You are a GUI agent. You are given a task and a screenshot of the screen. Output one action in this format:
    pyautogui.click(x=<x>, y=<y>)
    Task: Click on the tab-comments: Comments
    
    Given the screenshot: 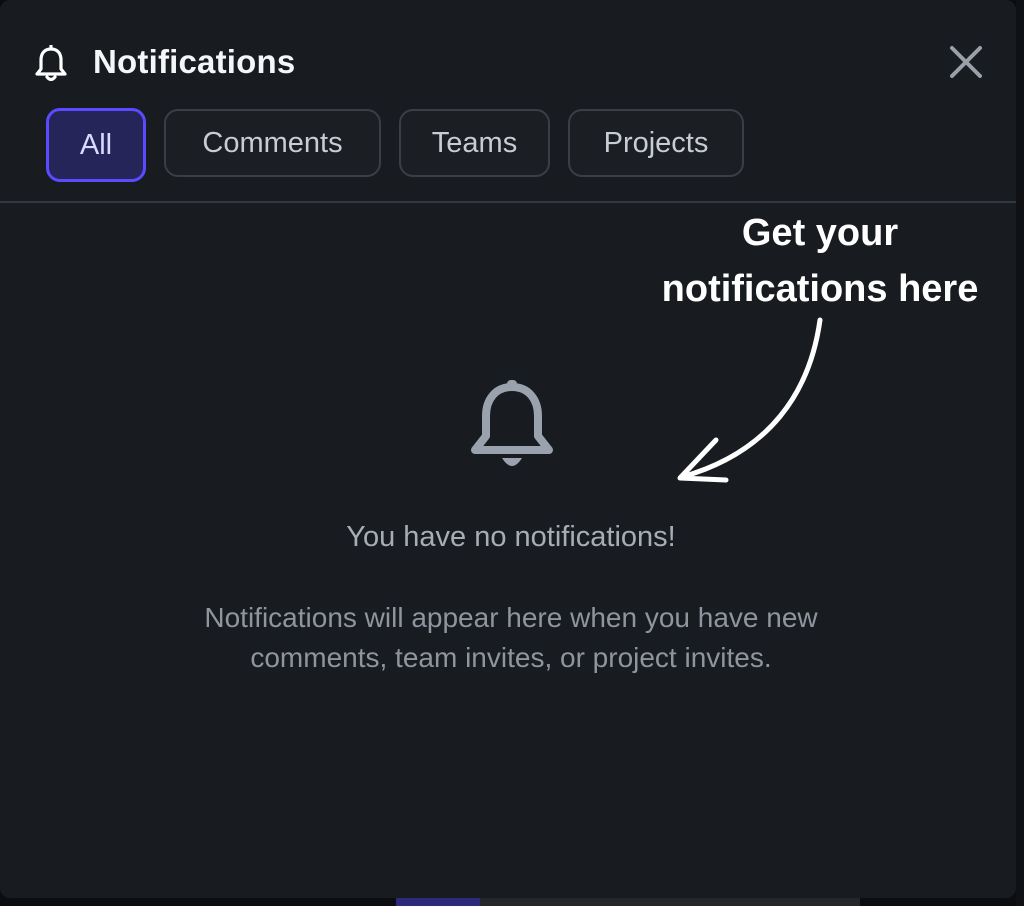 What is the action you would take?
    pyautogui.click(x=272, y=143)
    